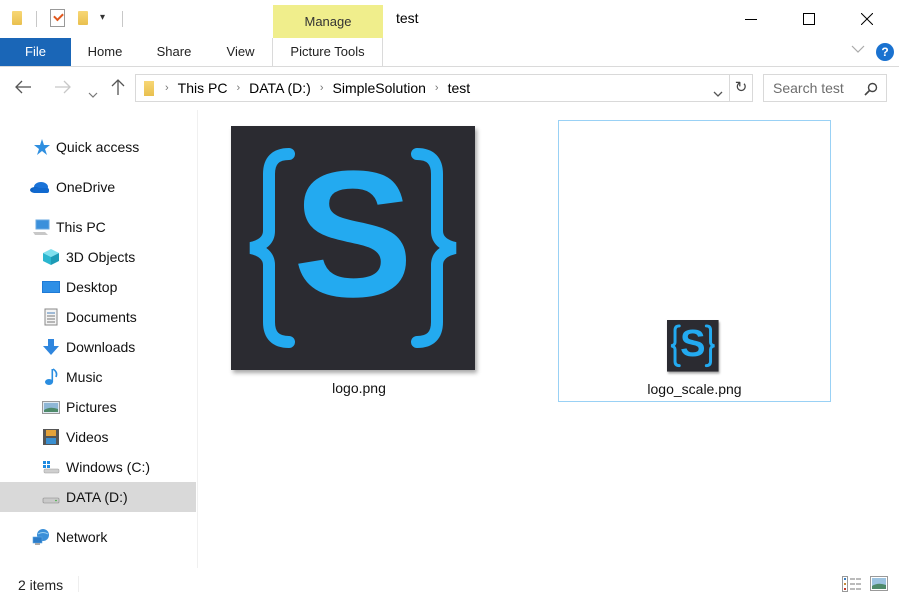  What do you see at coordinates (35, 52) in the screenshot?
I see `tab-file: File` at bounding box center [35, 52].